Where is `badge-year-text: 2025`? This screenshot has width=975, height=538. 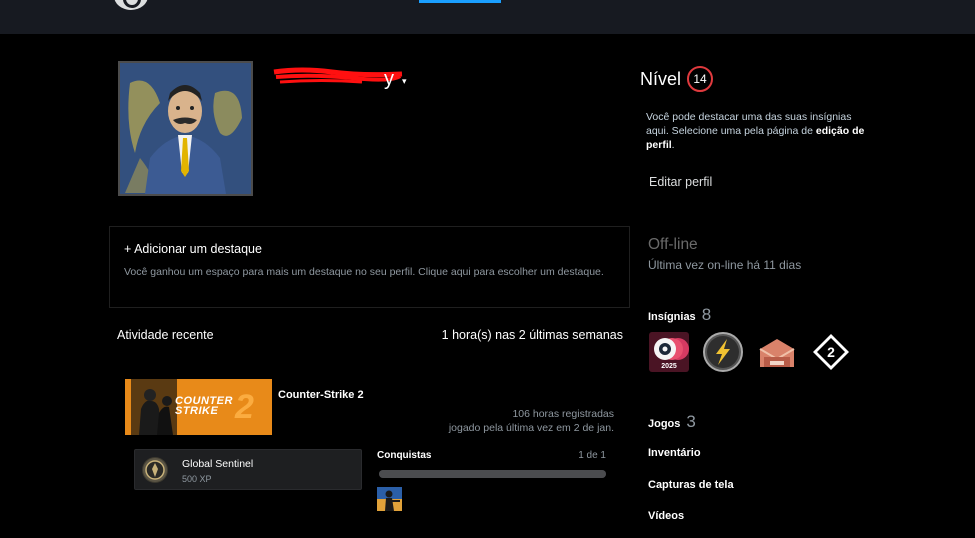
badge-year-text: 2025 is located at coordinates (669, 366).